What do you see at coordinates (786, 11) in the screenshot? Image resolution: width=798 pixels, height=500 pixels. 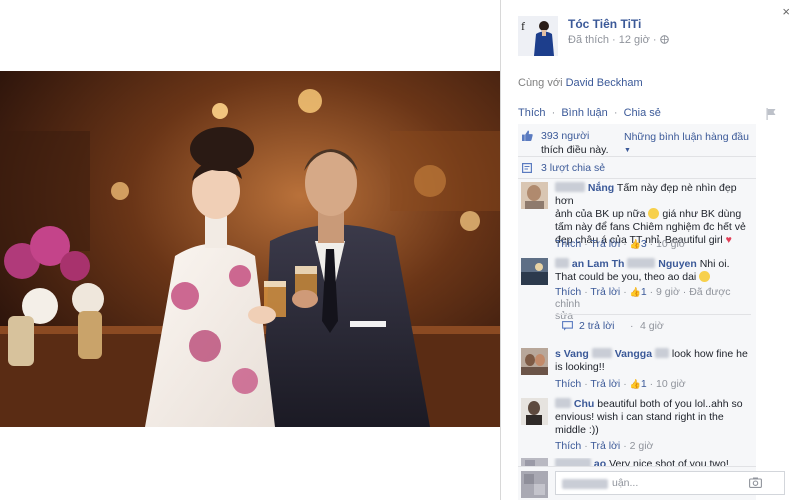 I see `close-icon: ×` at bounding box center [786, 11].